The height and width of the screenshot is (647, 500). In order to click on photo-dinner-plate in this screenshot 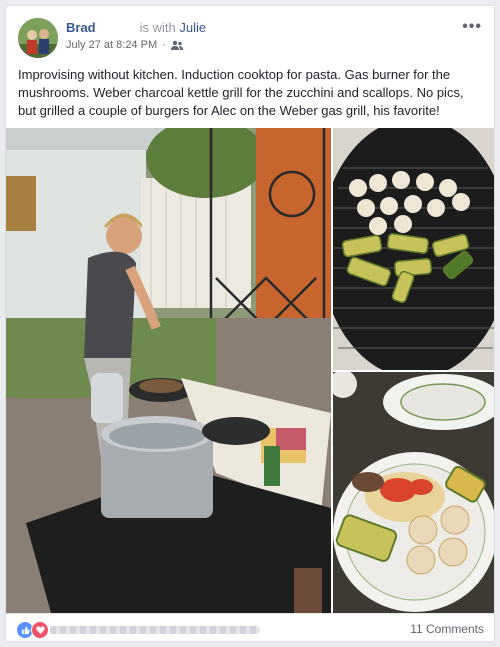, I will do `click(413, 492)`.